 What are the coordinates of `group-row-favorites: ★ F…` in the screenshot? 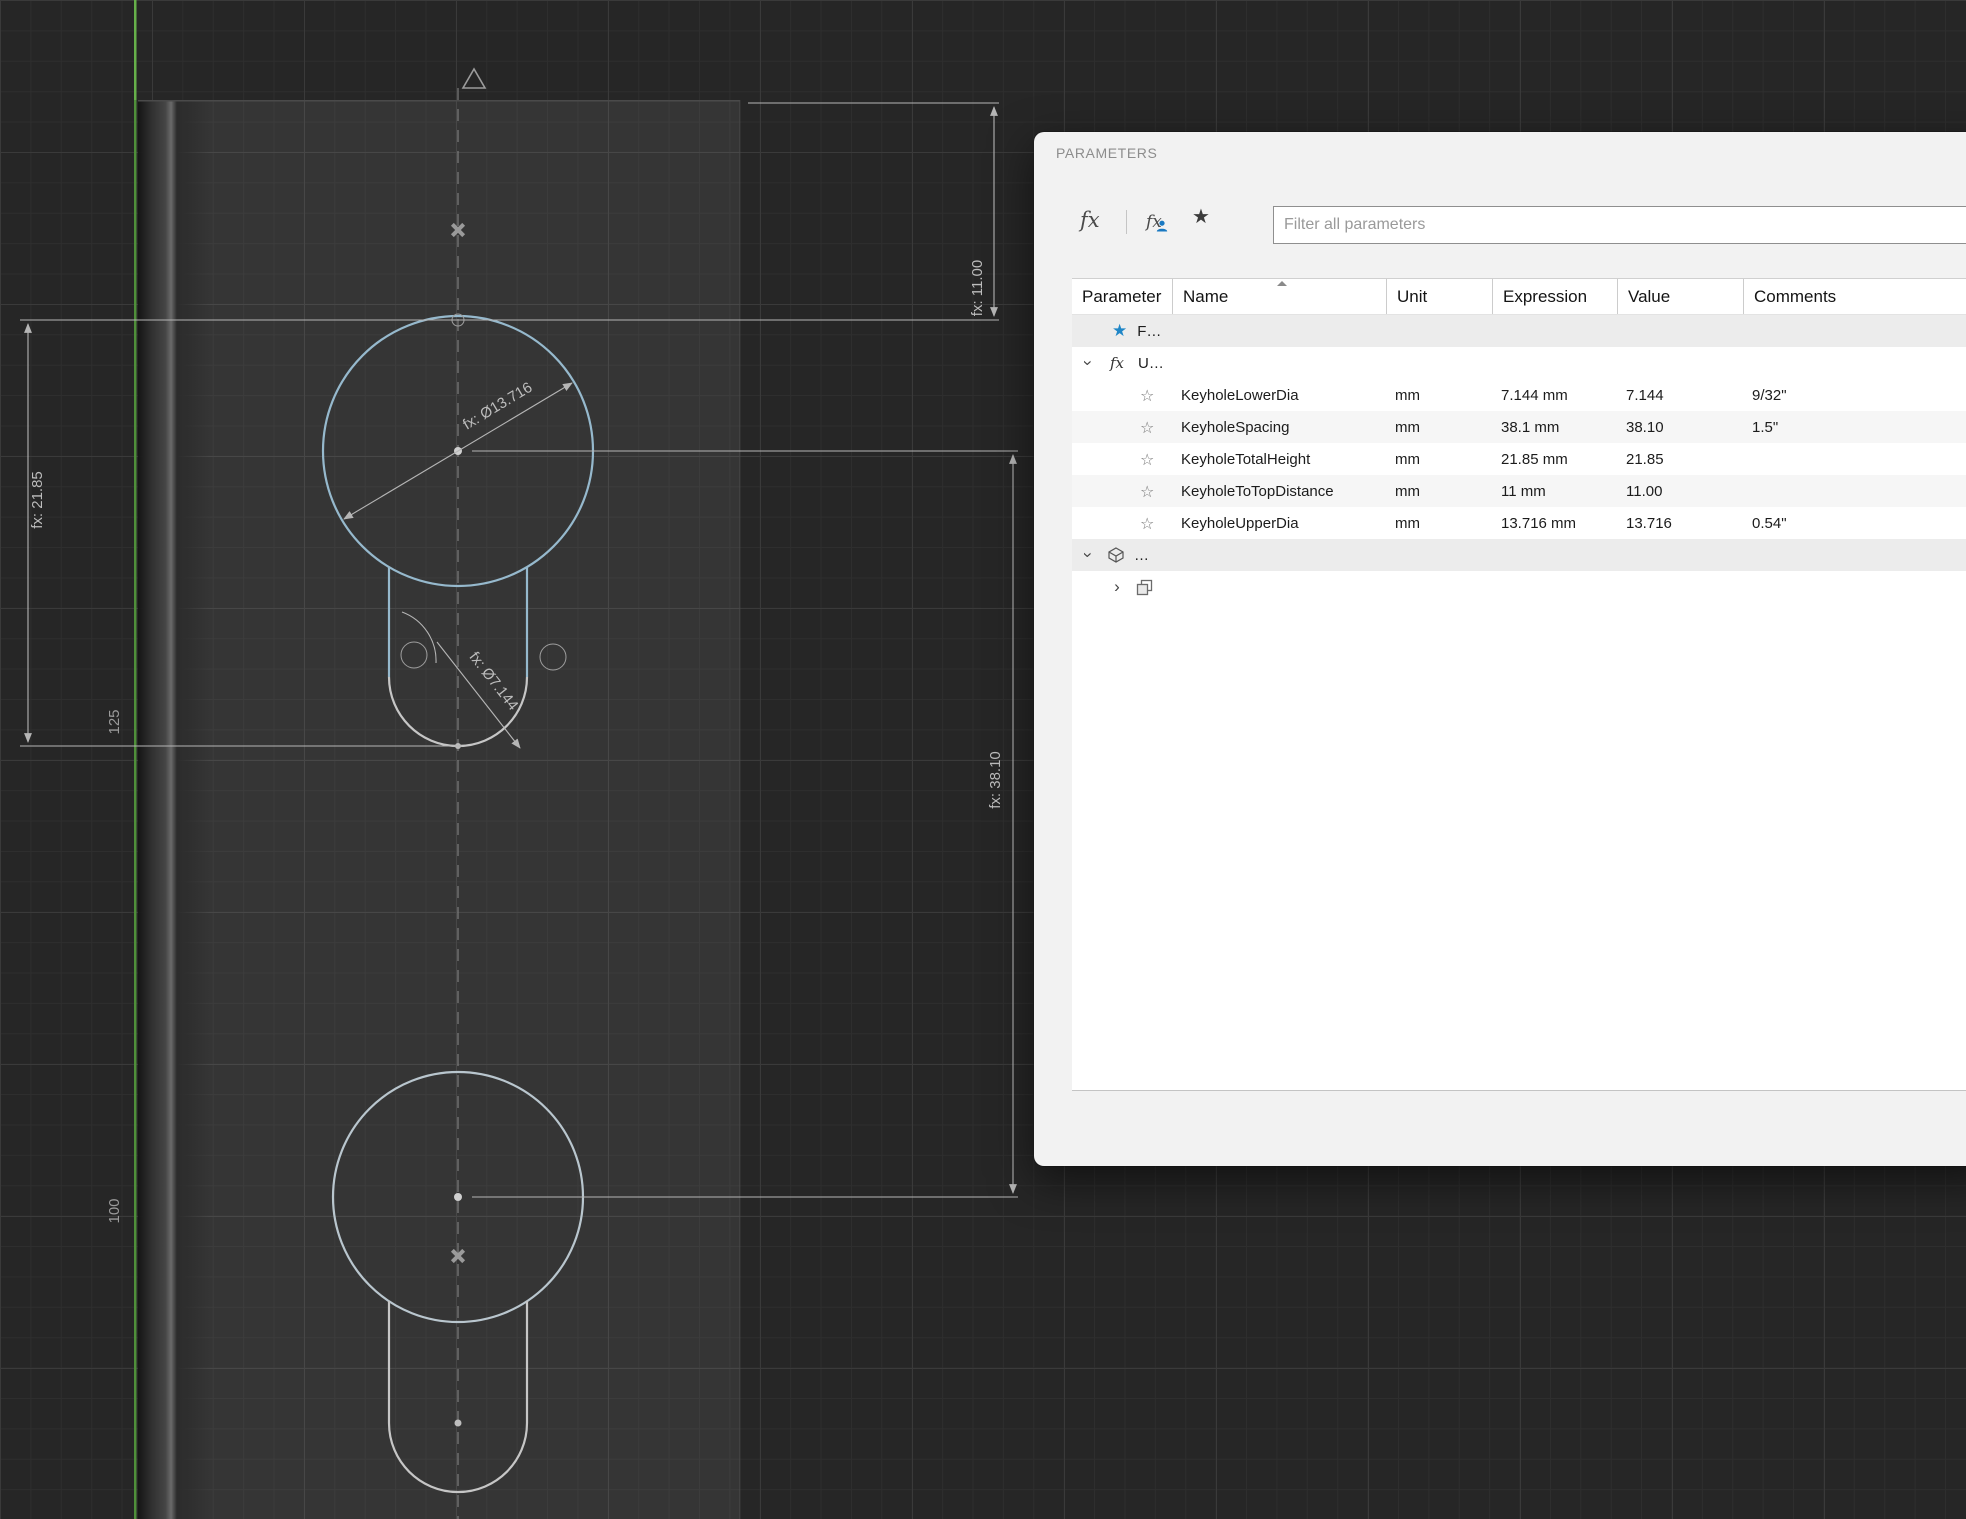 It's located at (1519, 331).